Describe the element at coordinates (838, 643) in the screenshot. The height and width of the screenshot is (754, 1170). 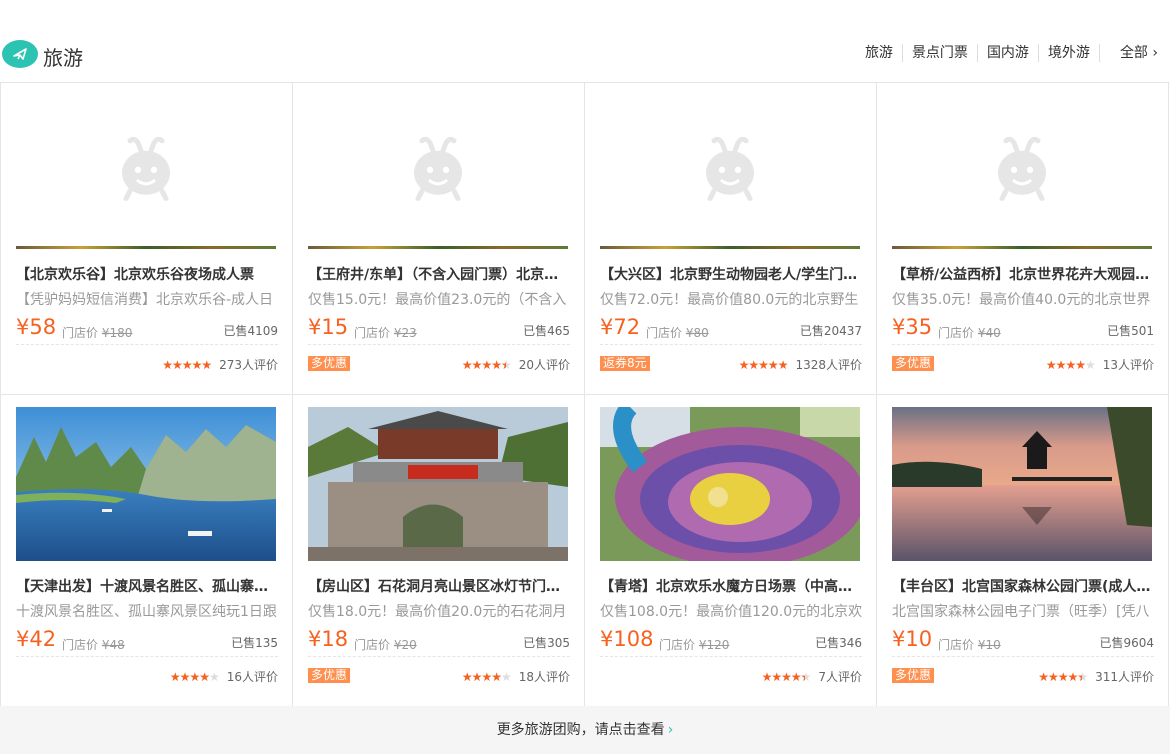
I see `sold-count: 已售346` at that location.